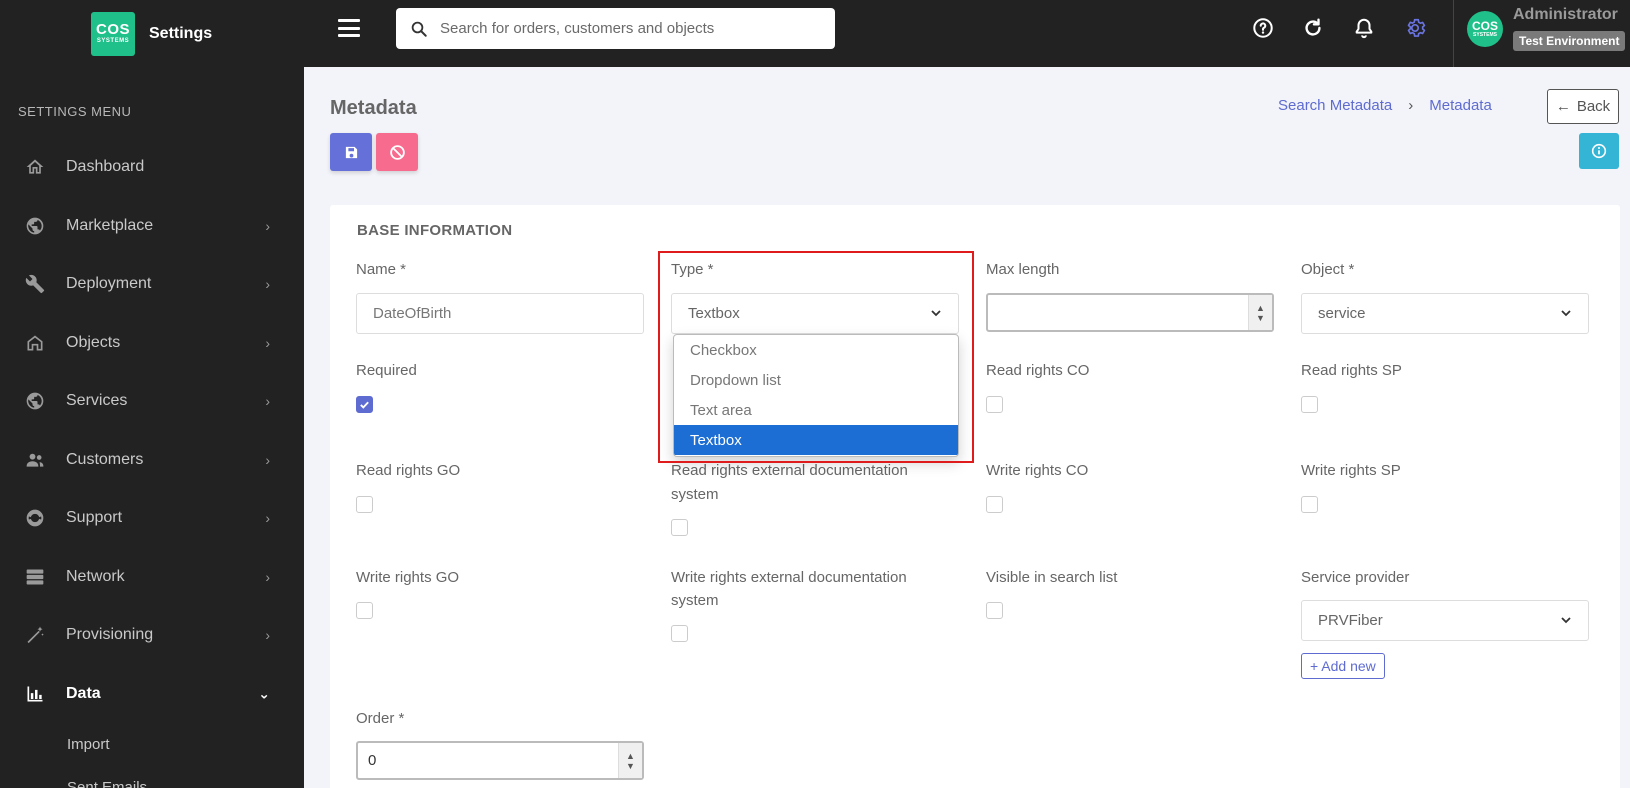 The height and width of the screenshot is (788, 1630). I want to click on server-icon, so click(35, 577).